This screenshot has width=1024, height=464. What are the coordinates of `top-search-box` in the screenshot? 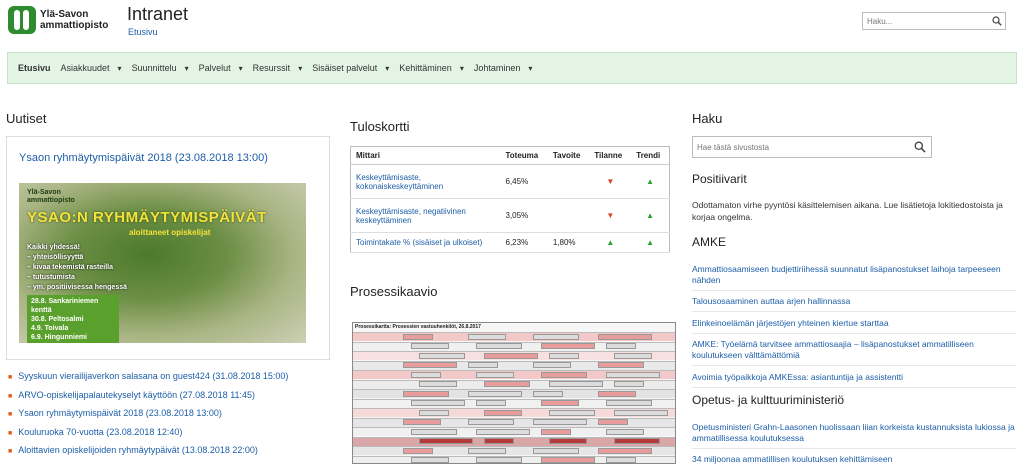 It's located at (934, 21).